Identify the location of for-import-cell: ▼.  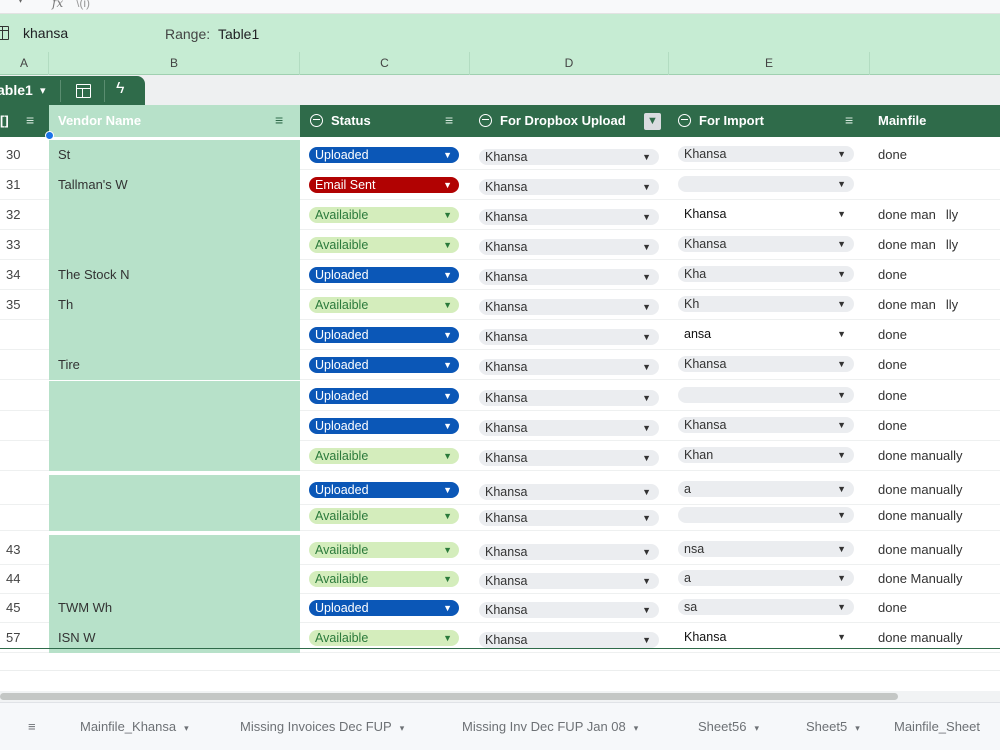
(769, 185).